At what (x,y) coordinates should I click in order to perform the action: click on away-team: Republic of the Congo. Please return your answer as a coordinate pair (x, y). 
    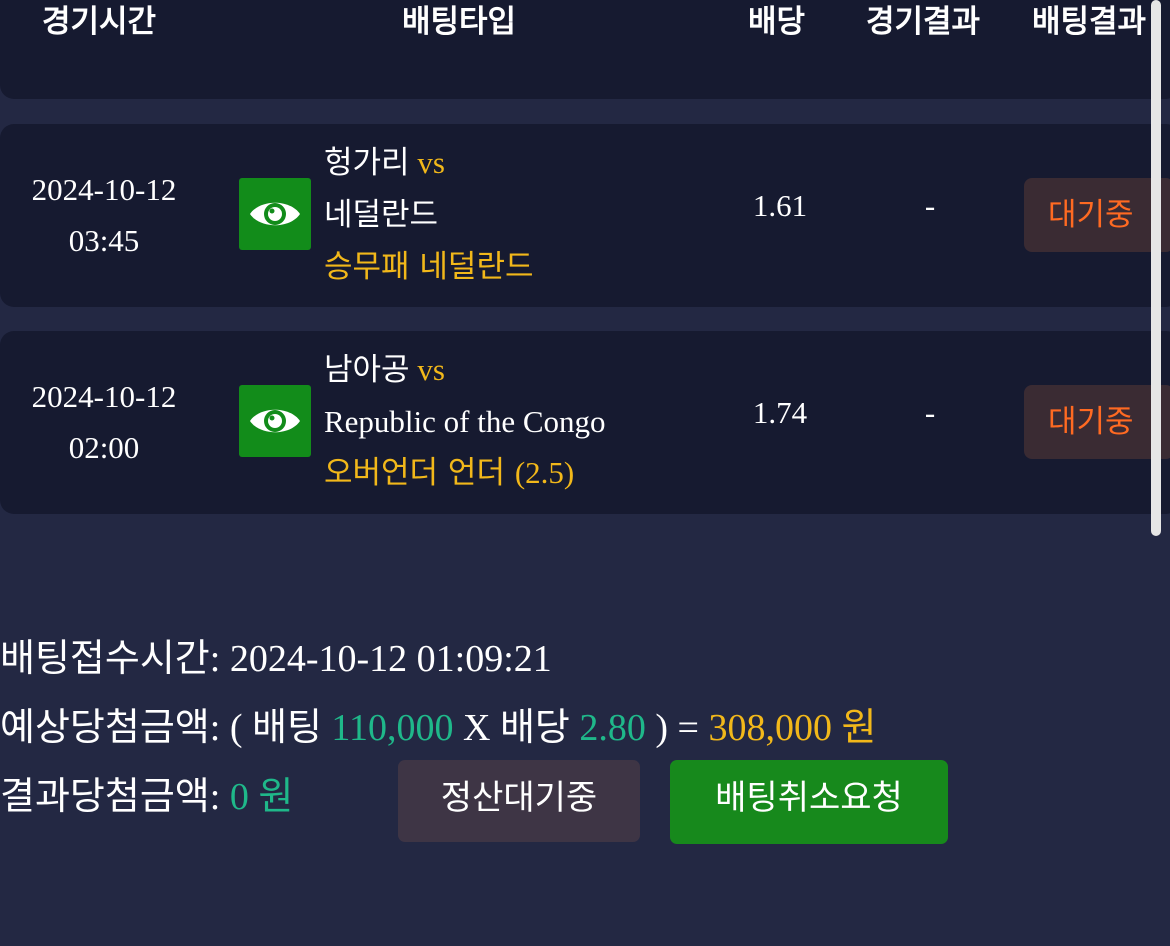
    Looking at the image, I should click on (465, 421).